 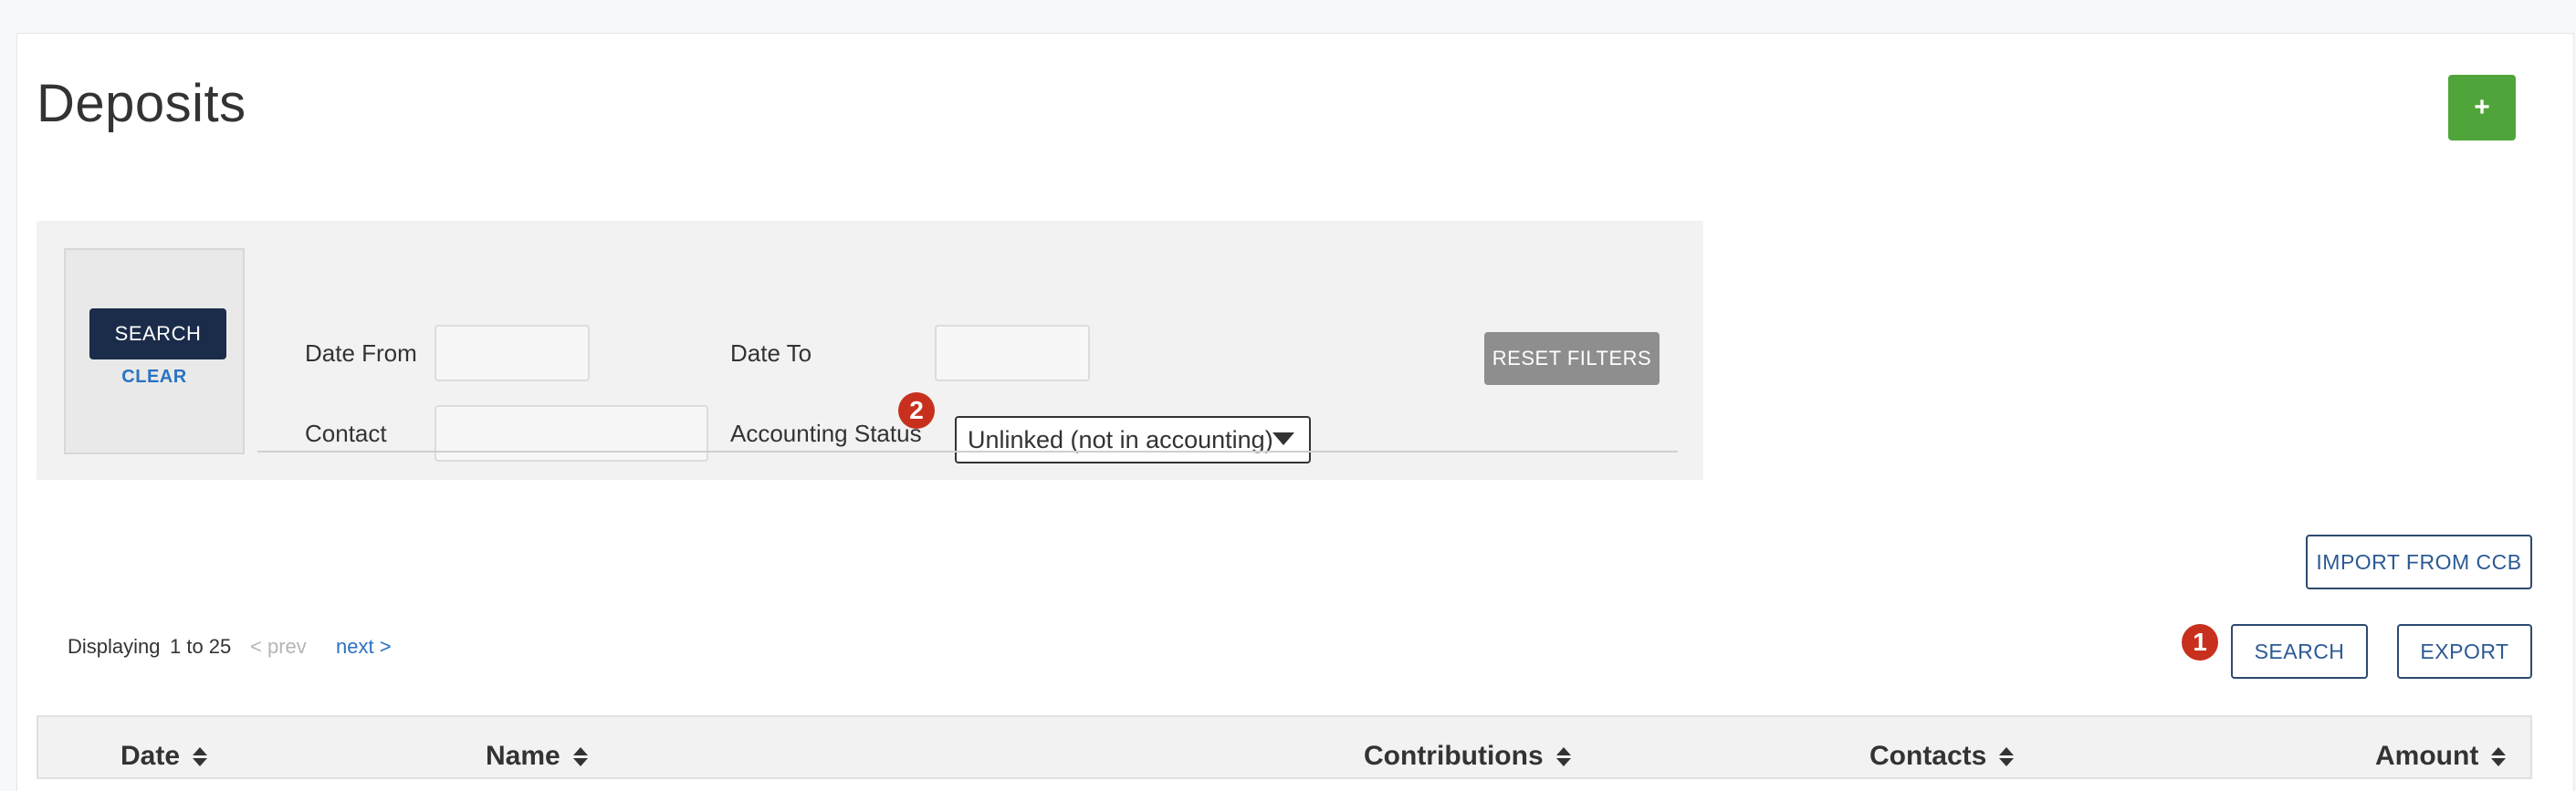 I want to click on next-link: next >, so click(x=364, y=647).